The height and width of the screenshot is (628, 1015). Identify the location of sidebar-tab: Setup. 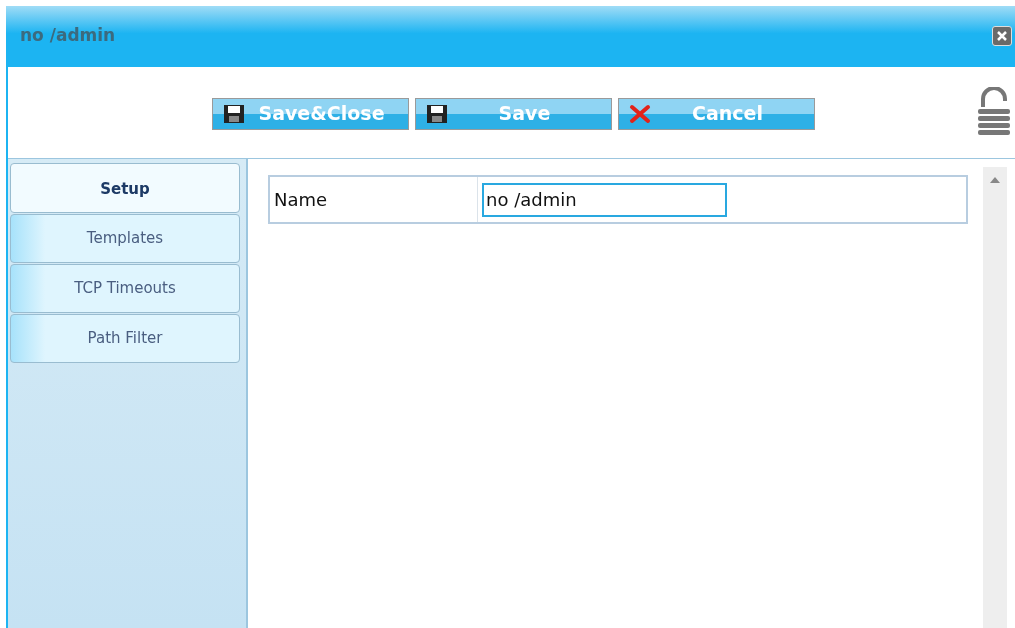
(125, 188).